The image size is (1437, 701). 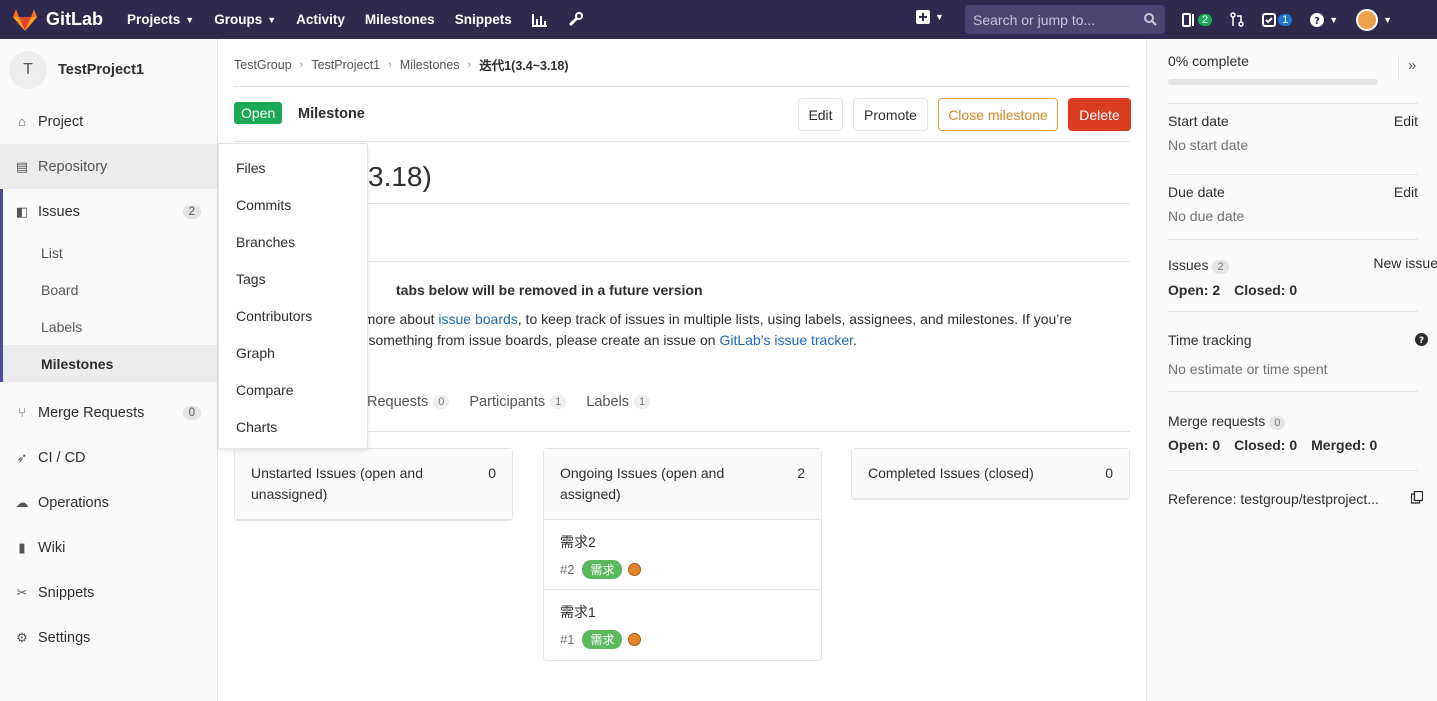 What do you see at coordinates (682, 625) in the screenshot?
I see `issue-card: 需求1 #1 需求` at bounding box center [682, 625].